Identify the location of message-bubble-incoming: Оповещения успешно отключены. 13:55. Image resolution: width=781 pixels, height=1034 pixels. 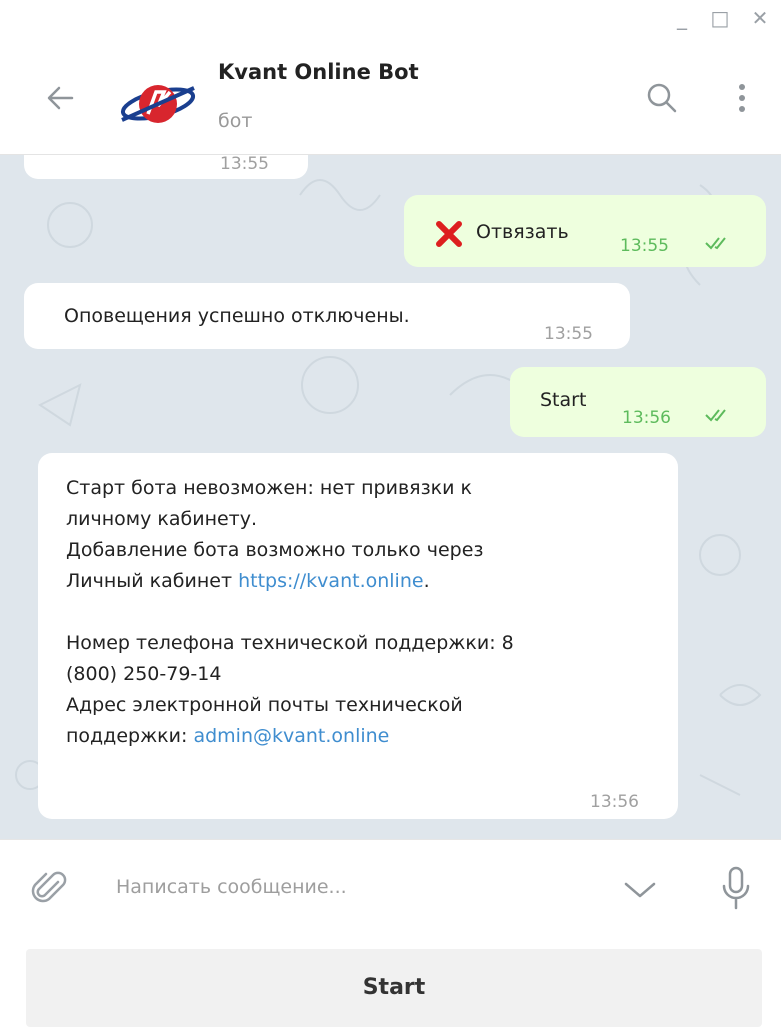
(327, 316).